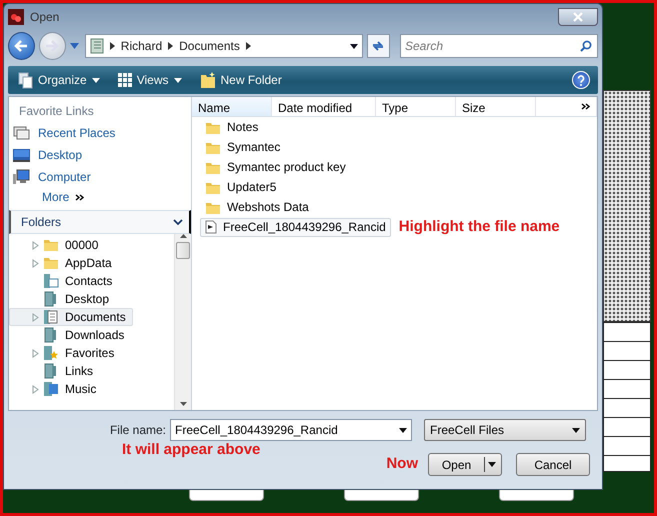 The width and height of the screenshot is (657, 516). I want to click on favorite-link: Desktop, so click(100, 155).